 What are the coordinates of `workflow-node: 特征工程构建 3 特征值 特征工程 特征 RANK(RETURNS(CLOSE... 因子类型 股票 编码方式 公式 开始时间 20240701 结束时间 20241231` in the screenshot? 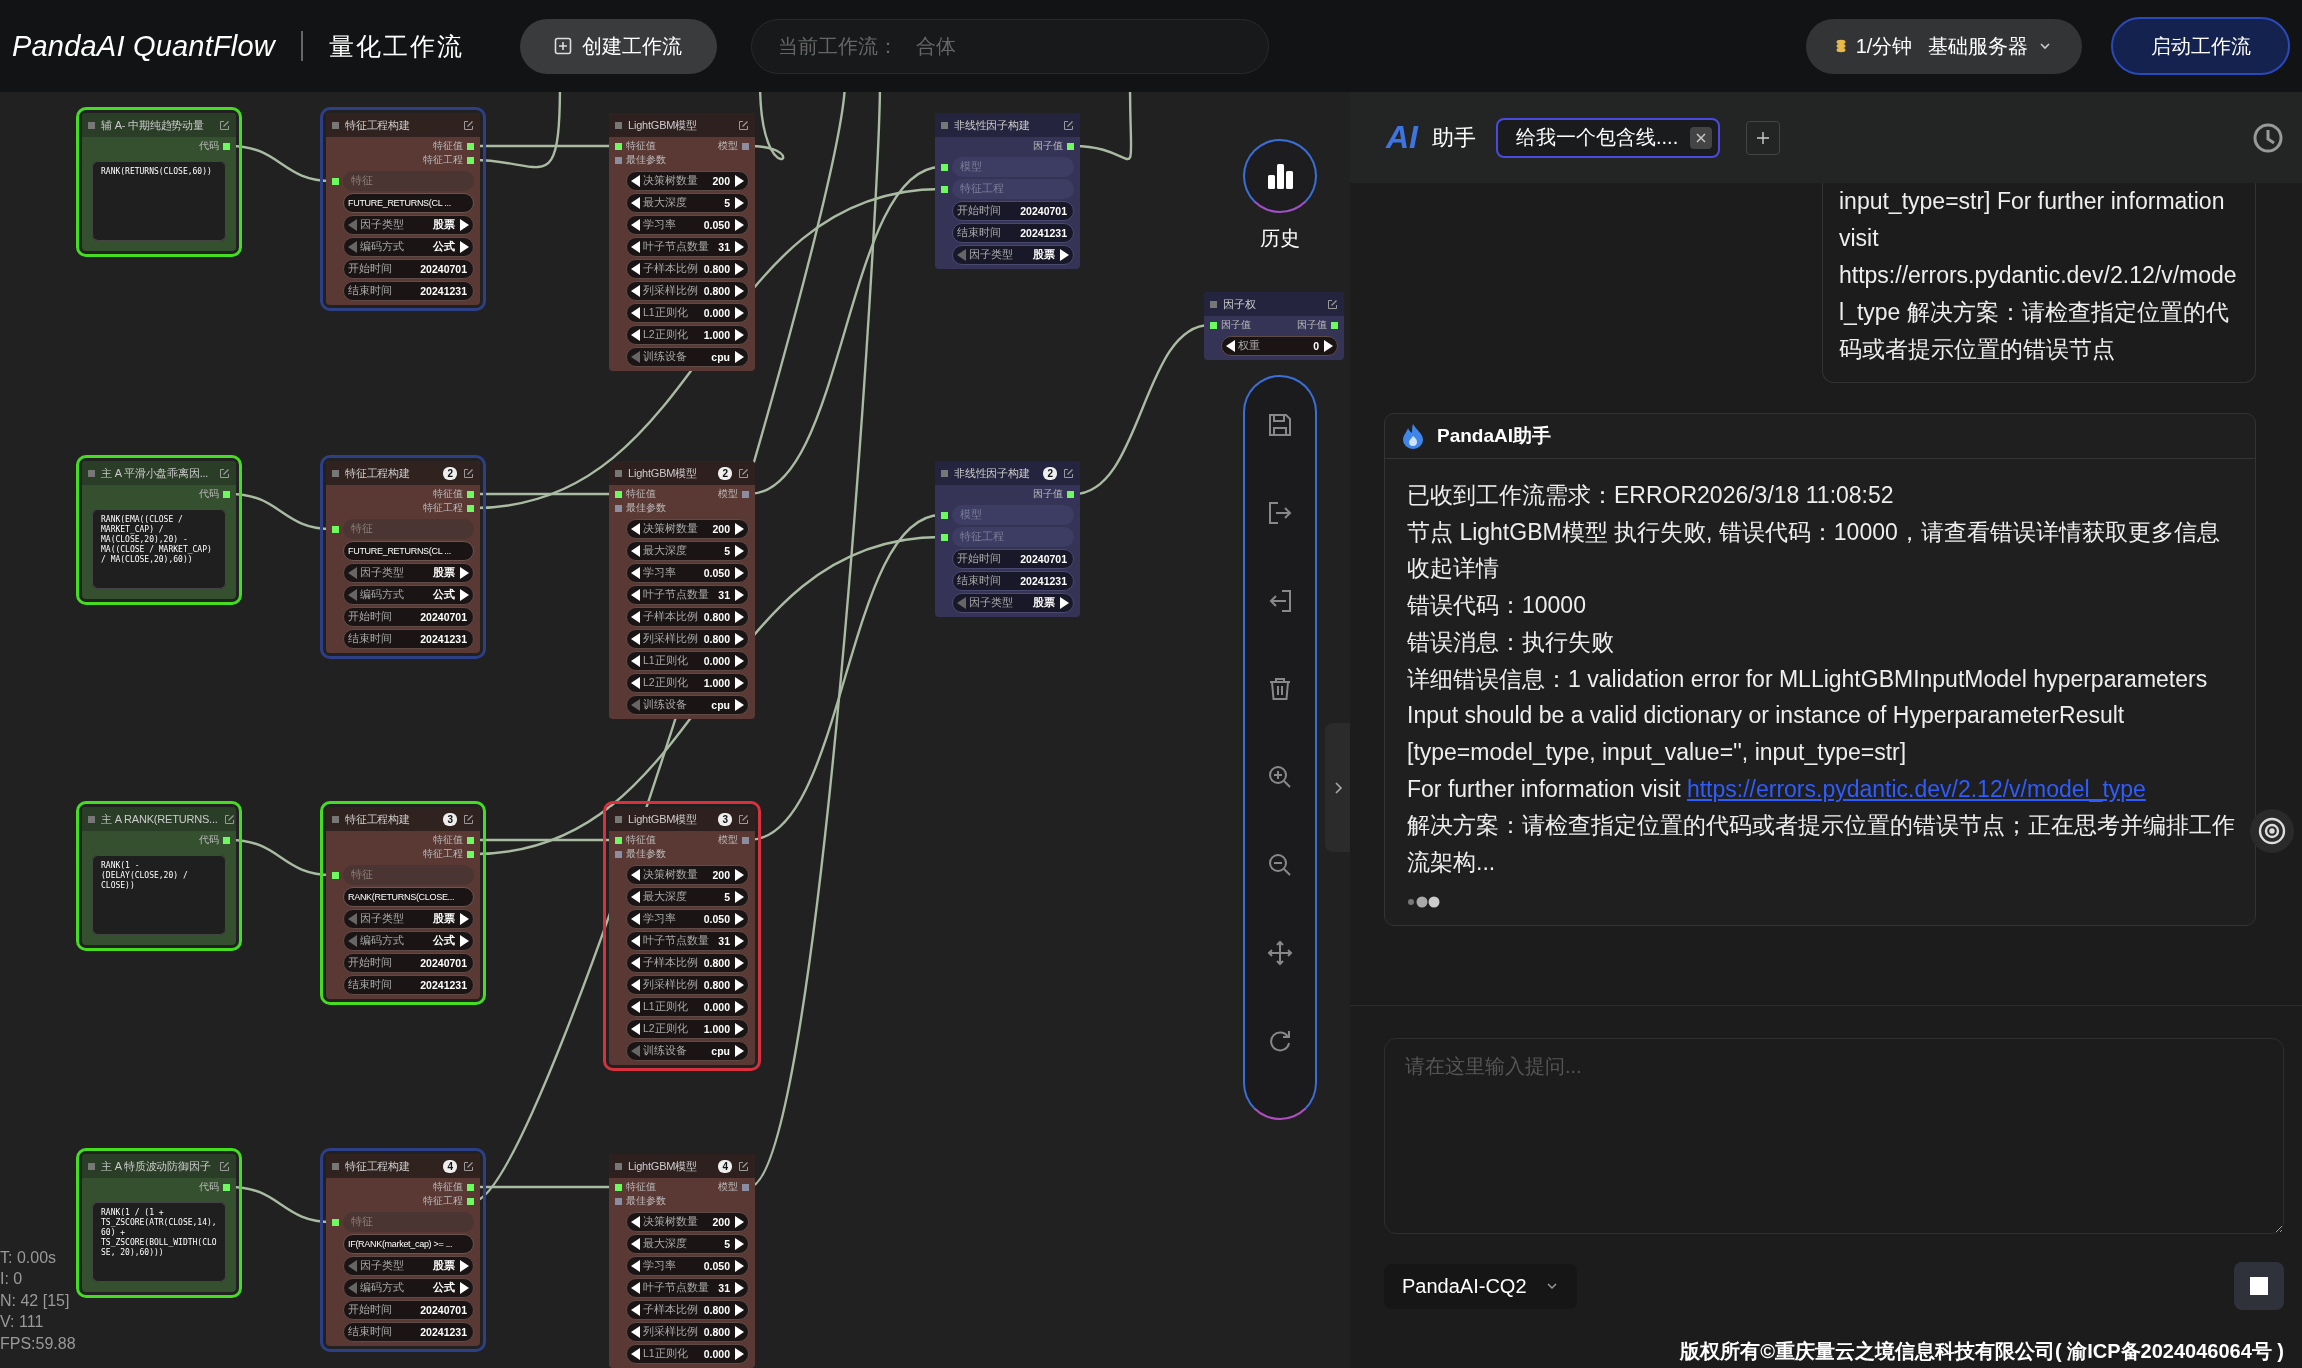 It's located at (403, 903).